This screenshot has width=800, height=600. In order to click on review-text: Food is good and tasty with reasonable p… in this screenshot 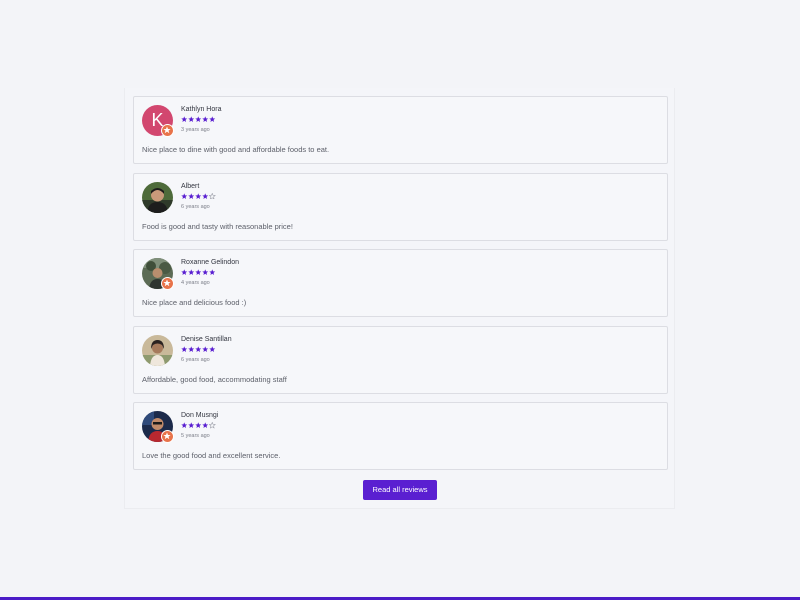, I will do `click(217, 226)`.